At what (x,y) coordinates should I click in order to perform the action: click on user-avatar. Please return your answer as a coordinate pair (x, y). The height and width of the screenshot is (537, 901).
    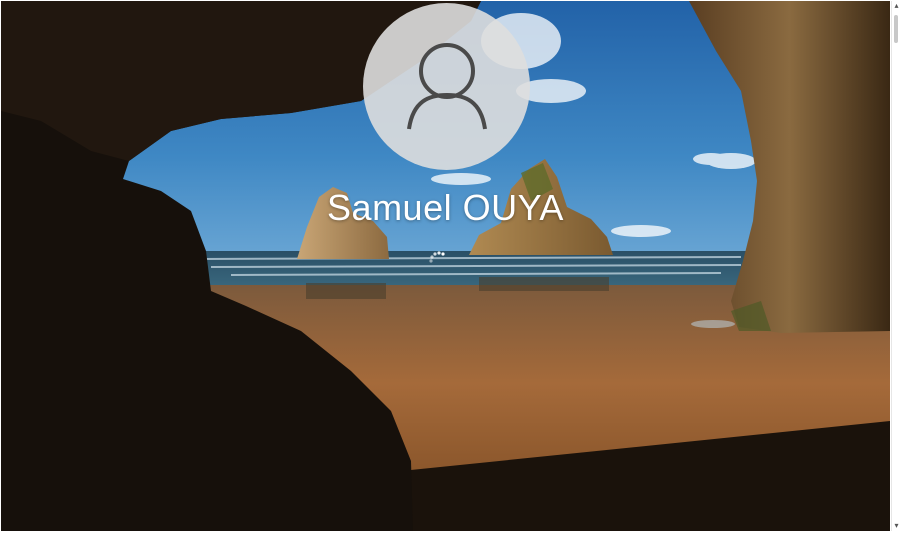
    Looking at the image, I should click on (446, 86).